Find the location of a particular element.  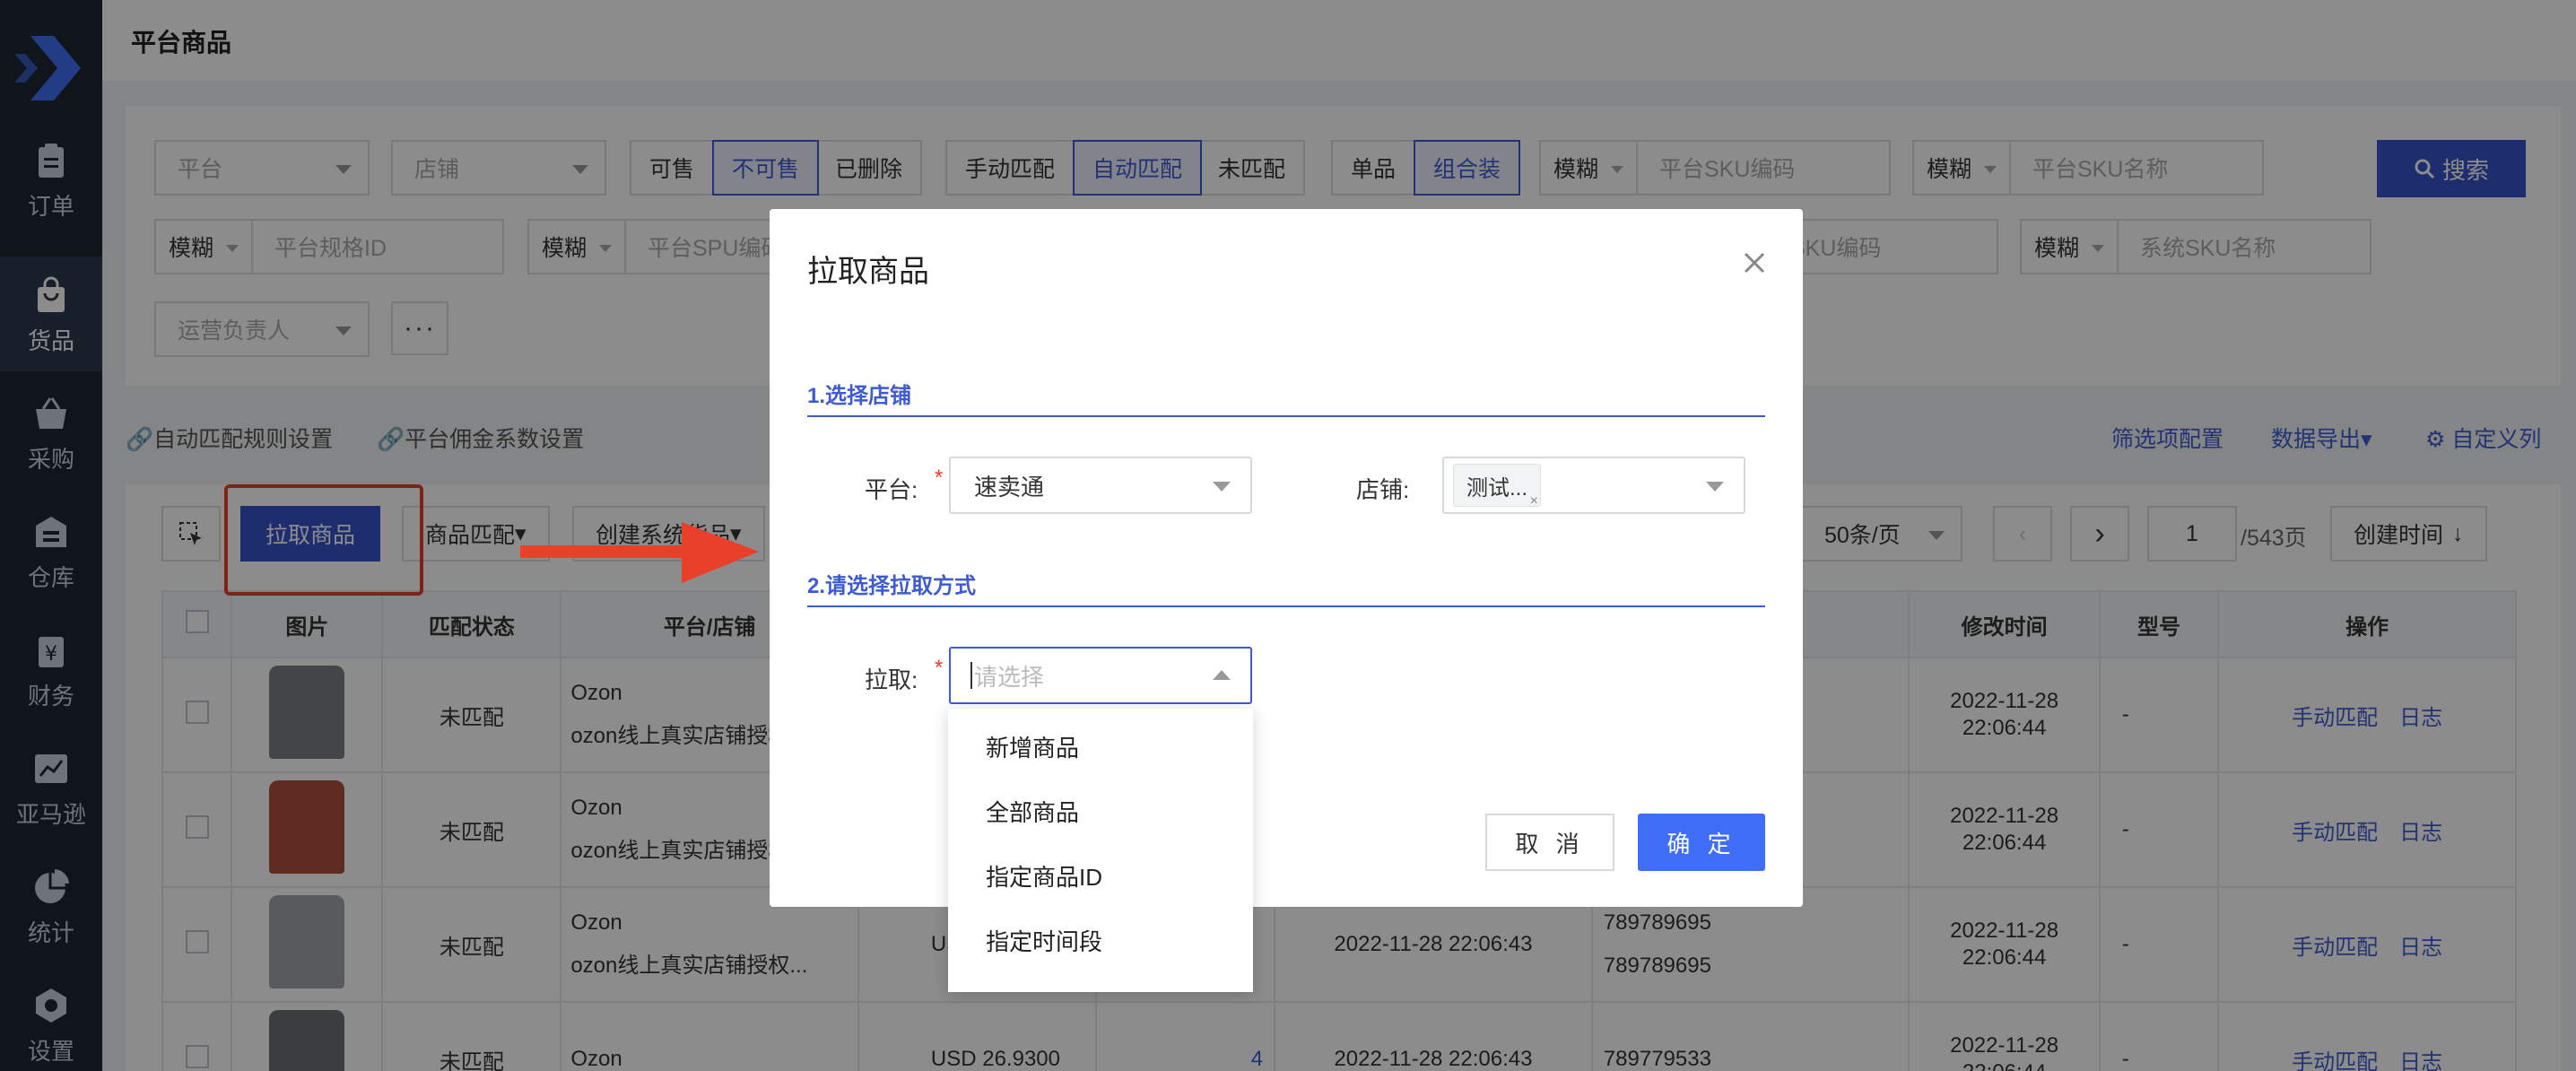

annotation-arrow-icon is located at coordinates (639, 552).